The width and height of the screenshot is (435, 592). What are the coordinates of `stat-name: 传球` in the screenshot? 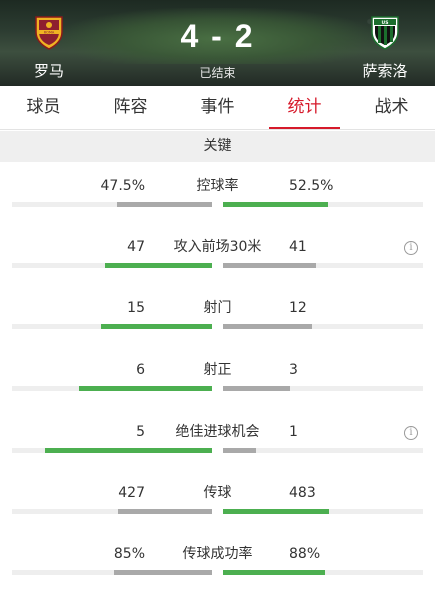 It's located at (217, 493).